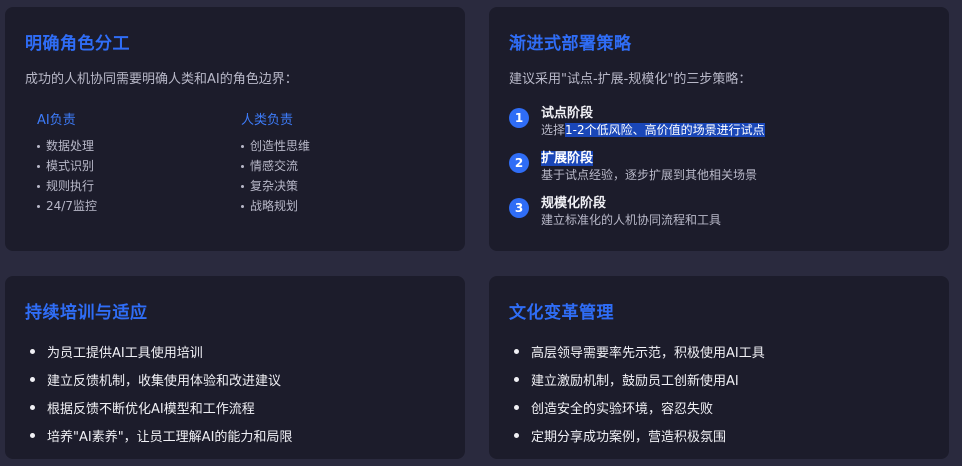  What do you see at coordinates (519, 208) in the screenshot?
I see `step-number-badge: 3` at bounding box center [519, 208].